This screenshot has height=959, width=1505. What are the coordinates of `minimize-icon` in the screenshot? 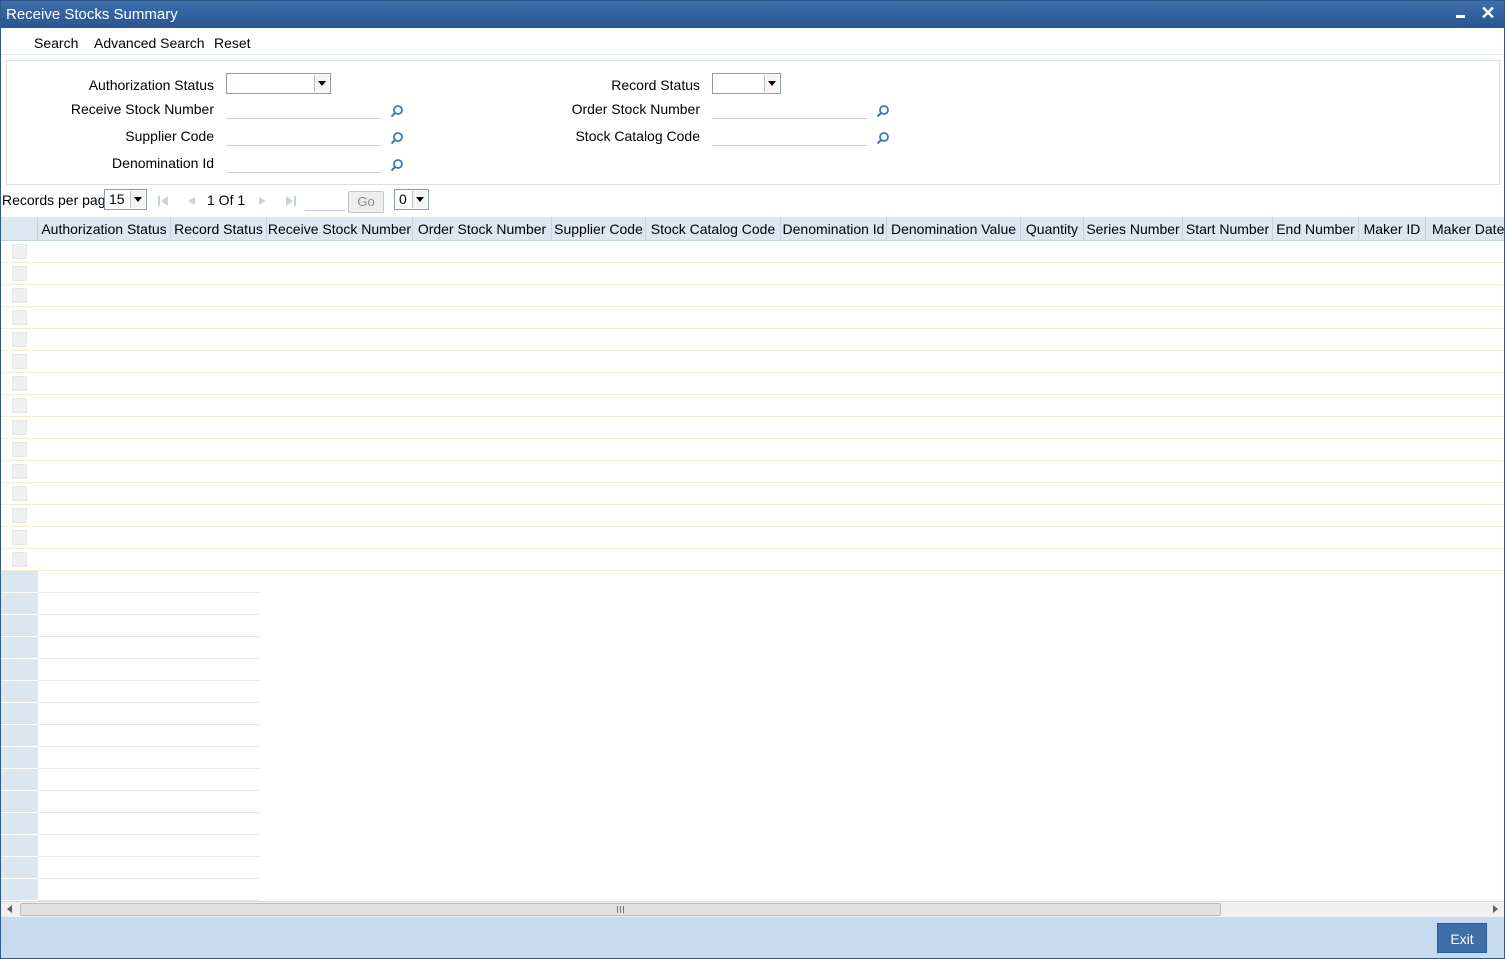 It's located at (1461, 14).